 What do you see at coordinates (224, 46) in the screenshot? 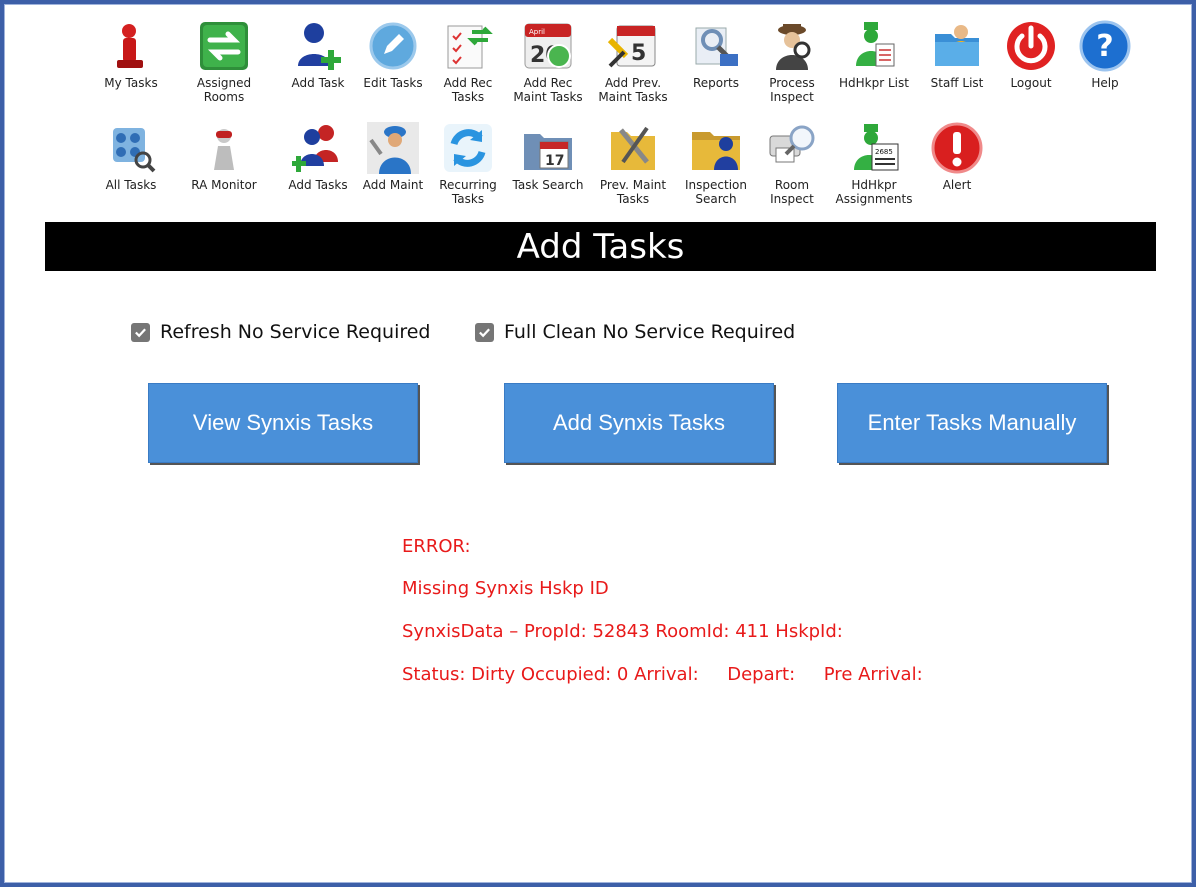
I see `assigned-rooms-icon` at bounding box center [224, 46].